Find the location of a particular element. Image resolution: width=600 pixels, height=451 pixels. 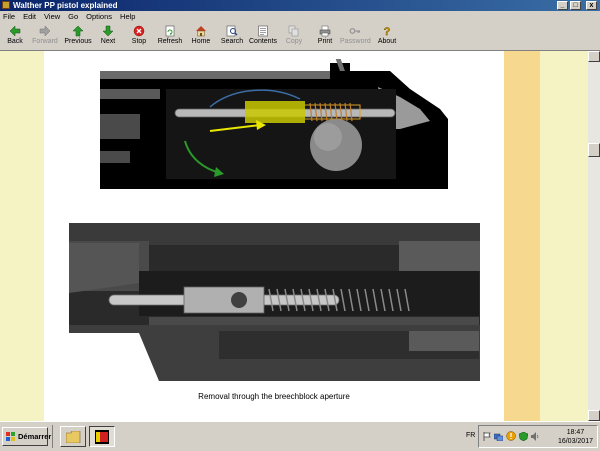

home-button: Home is located at coordinates (201, 37).